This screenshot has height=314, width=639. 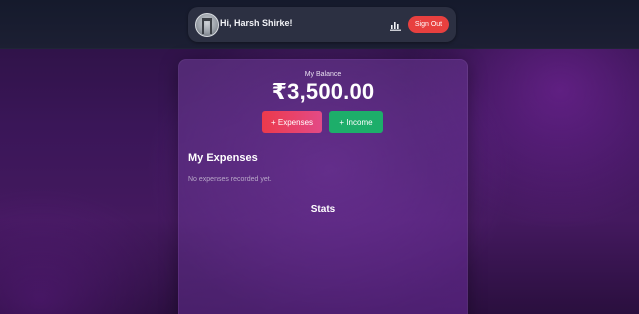 I want to click on bar-chart-icon, so click(x=395, y=24).